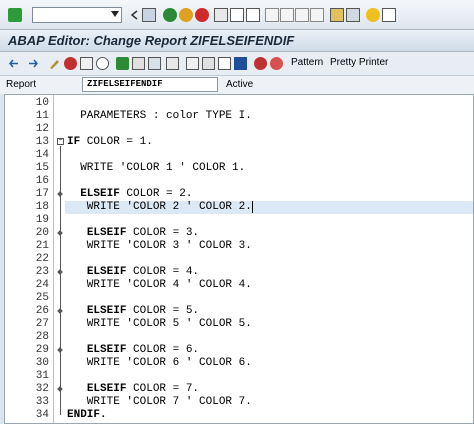 Image resolution: width=474 pixels, height=424 pixels. Describe the element at coordinates (237, 15) in the screenshot. I see `find-icon` at that location.